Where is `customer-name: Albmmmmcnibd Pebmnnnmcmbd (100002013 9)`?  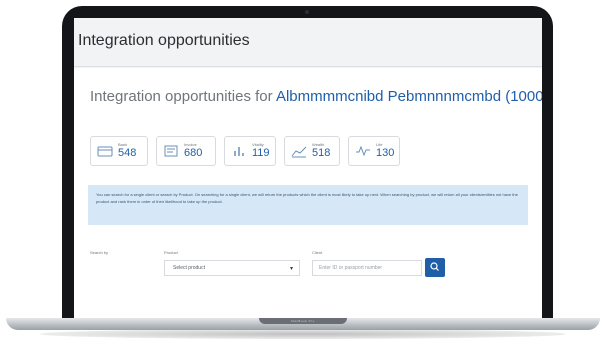 customer-name: Albmmmmcnibd Pebmnnnmcmbd (100002013 9) is located at coordinates (409, 96).